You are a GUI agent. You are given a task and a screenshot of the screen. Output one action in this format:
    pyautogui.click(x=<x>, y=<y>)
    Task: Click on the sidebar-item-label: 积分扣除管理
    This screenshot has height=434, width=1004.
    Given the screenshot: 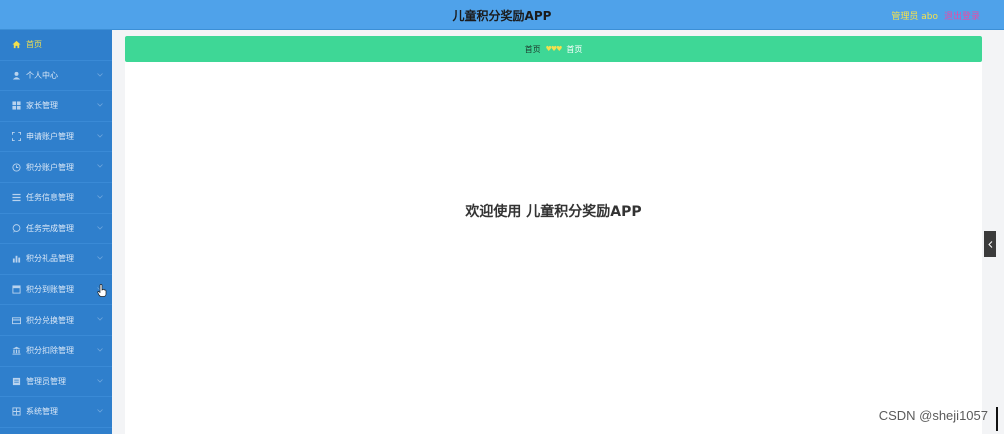 What is the action you would take?
    pyautogui.click(x=50, y=351)
    